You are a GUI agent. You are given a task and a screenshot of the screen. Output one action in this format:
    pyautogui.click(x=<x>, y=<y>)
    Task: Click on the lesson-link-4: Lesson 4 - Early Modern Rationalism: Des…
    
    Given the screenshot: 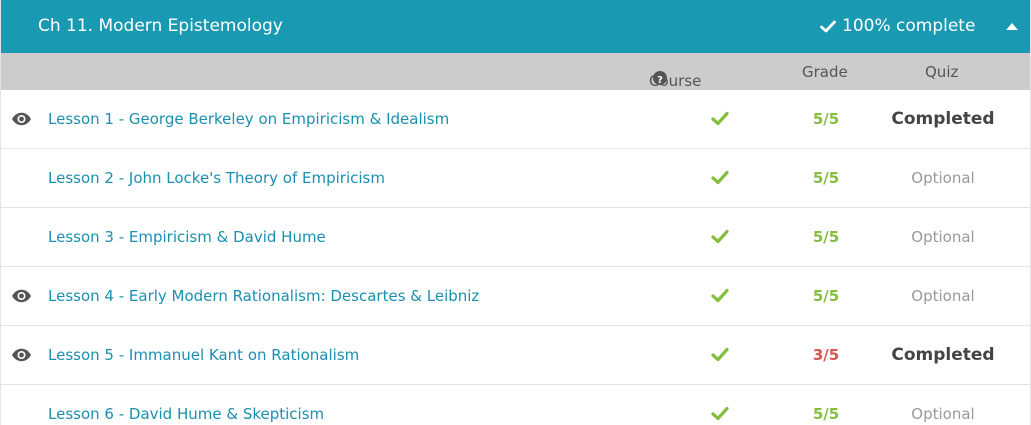 What is the action you would take?
    pyautogui.click(x=263, y=296)
    